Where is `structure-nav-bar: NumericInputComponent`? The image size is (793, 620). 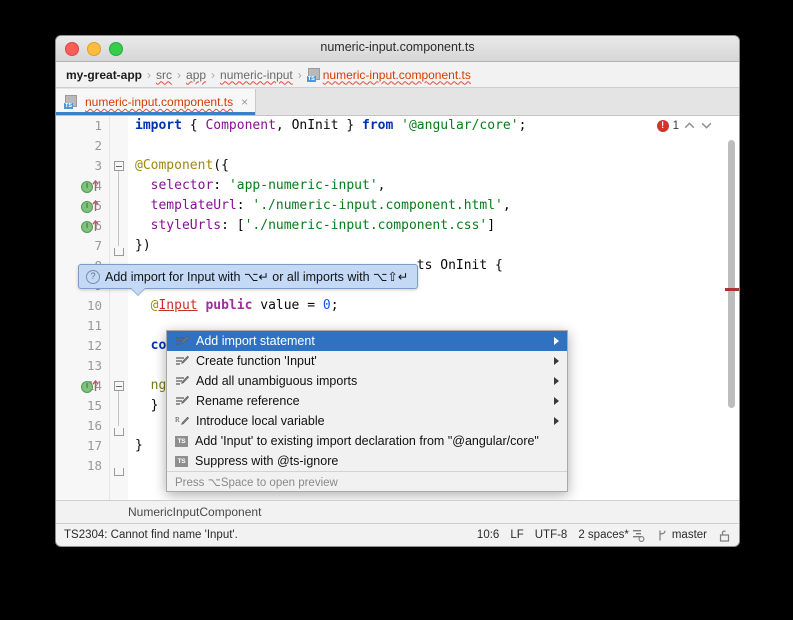
structure-nav-bar: NumericInputComponent is located at coordinates (397, 511).